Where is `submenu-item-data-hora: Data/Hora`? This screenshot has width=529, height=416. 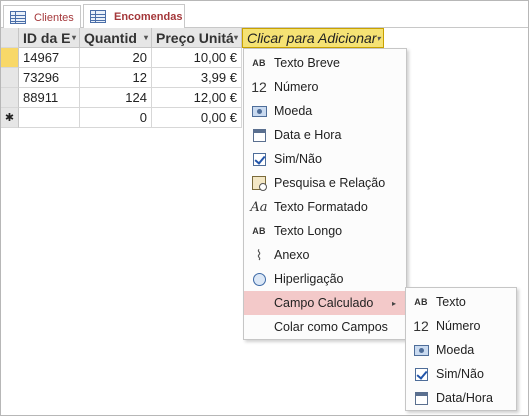
submenu-item-data-hora: Data/Hora is located at coordinates (461, 398).